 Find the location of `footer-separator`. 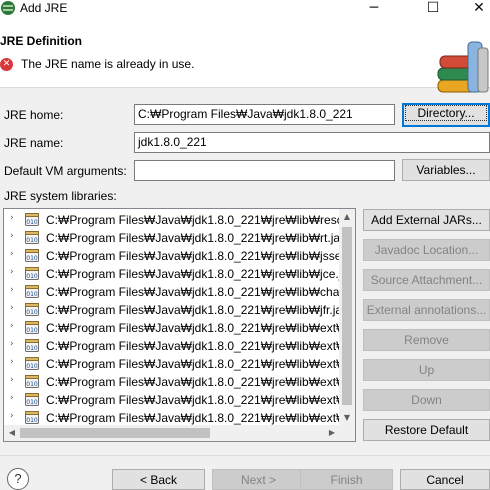

footer-separator is located at coordinates (245, 455).